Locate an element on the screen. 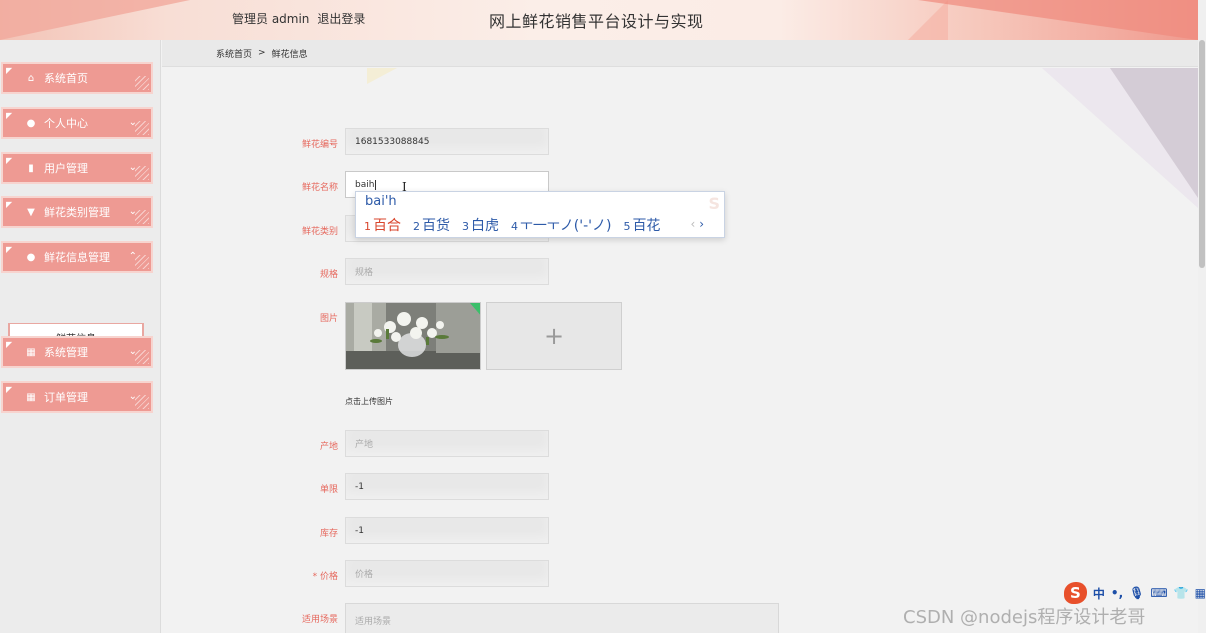  sidebar-item-label: 用户管理 is located at coordinates (66, 168).